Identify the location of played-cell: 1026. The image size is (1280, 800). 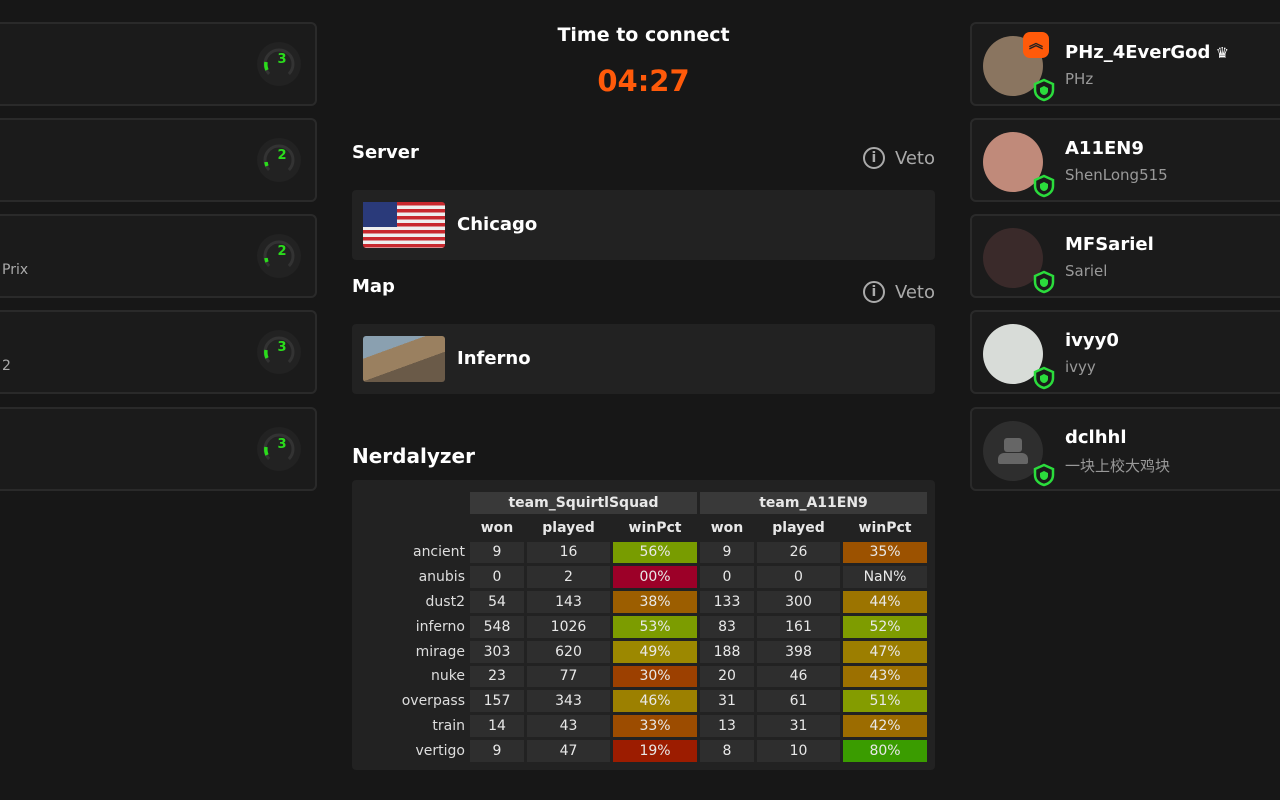
(568, 626).